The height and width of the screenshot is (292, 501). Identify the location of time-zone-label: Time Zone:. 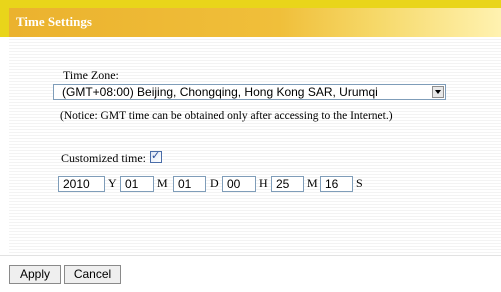
(91, 75).